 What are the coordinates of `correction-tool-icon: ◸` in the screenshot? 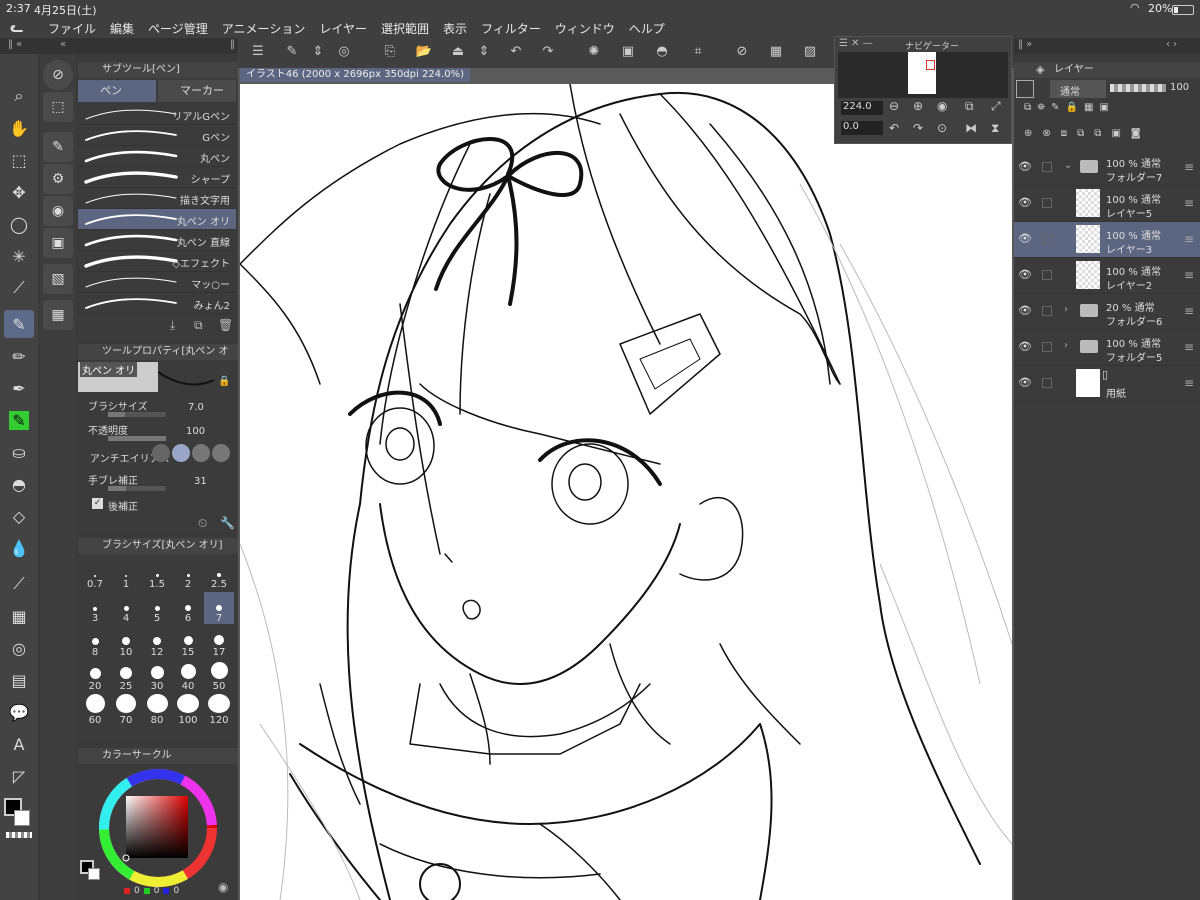 It's located at (19, 776).